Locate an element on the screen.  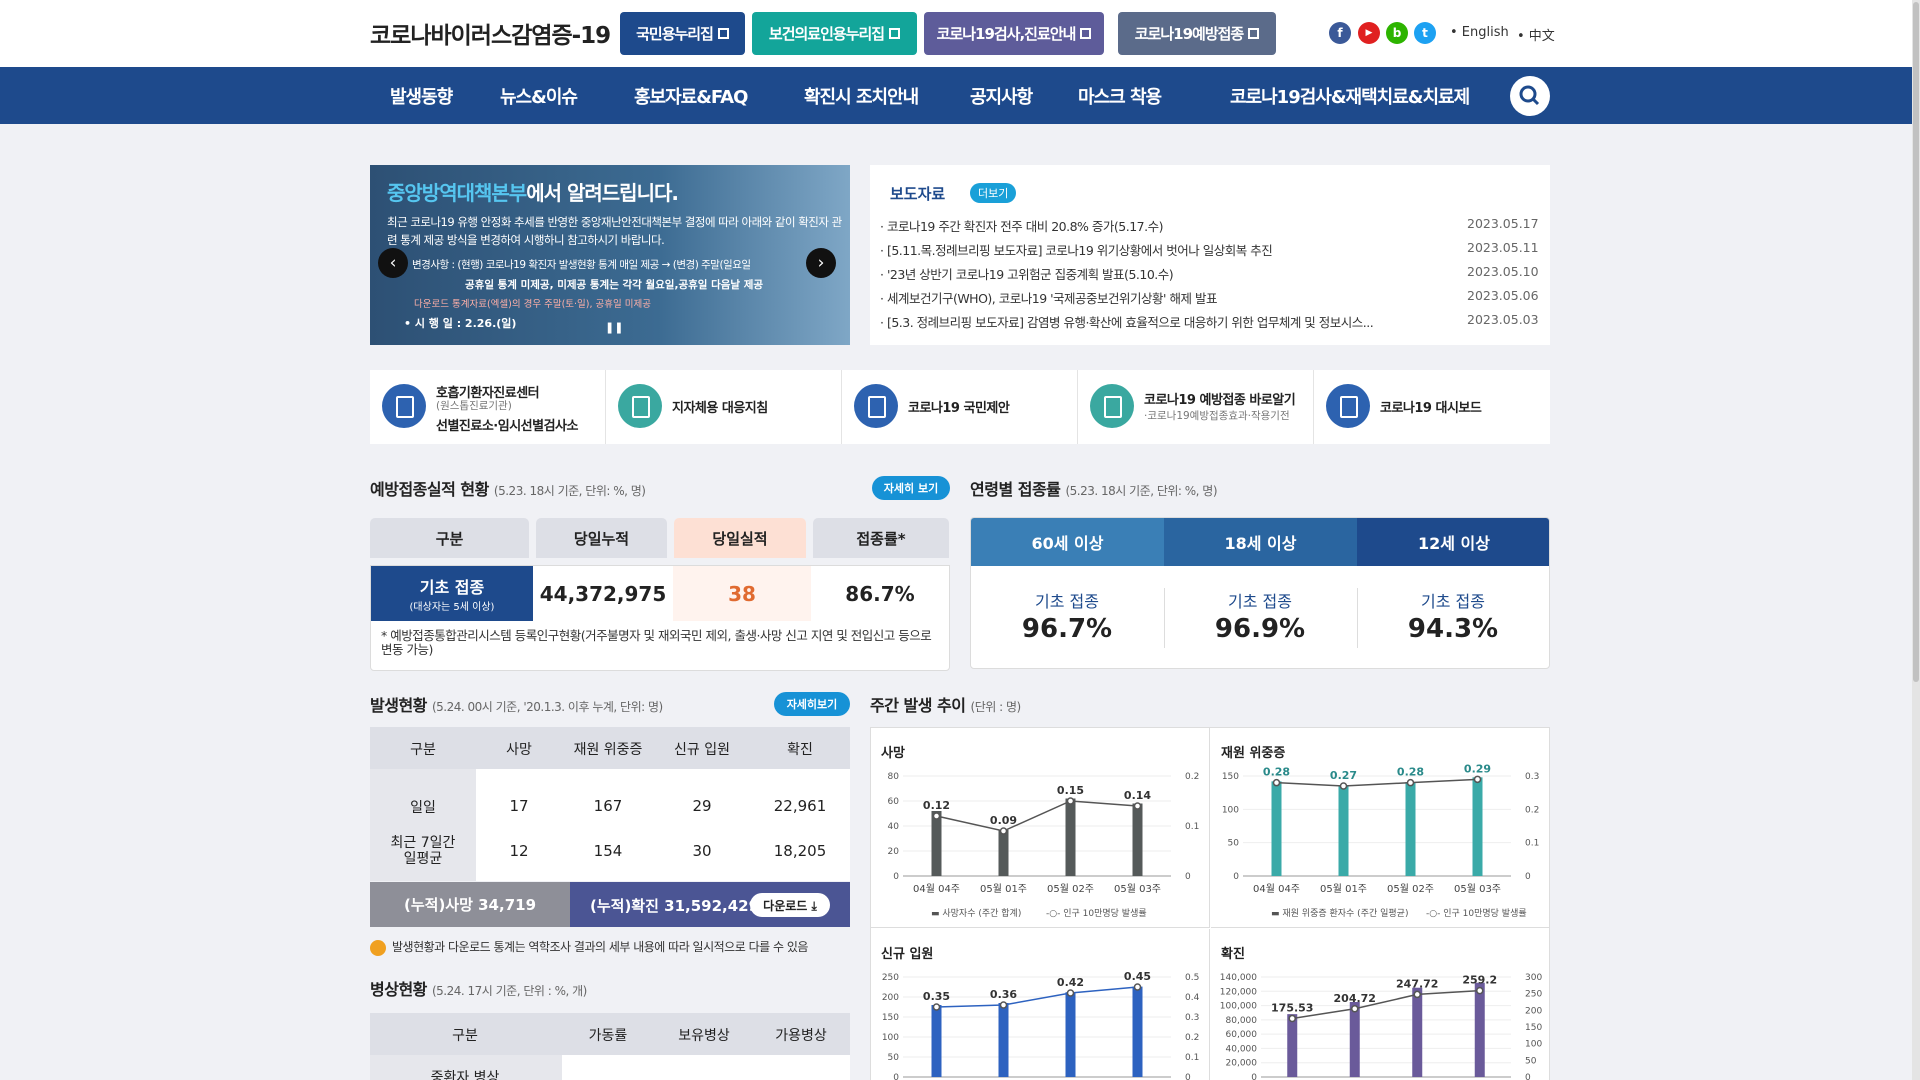
y2-tick-label: 100 is located at coordinates (1533, 1045).